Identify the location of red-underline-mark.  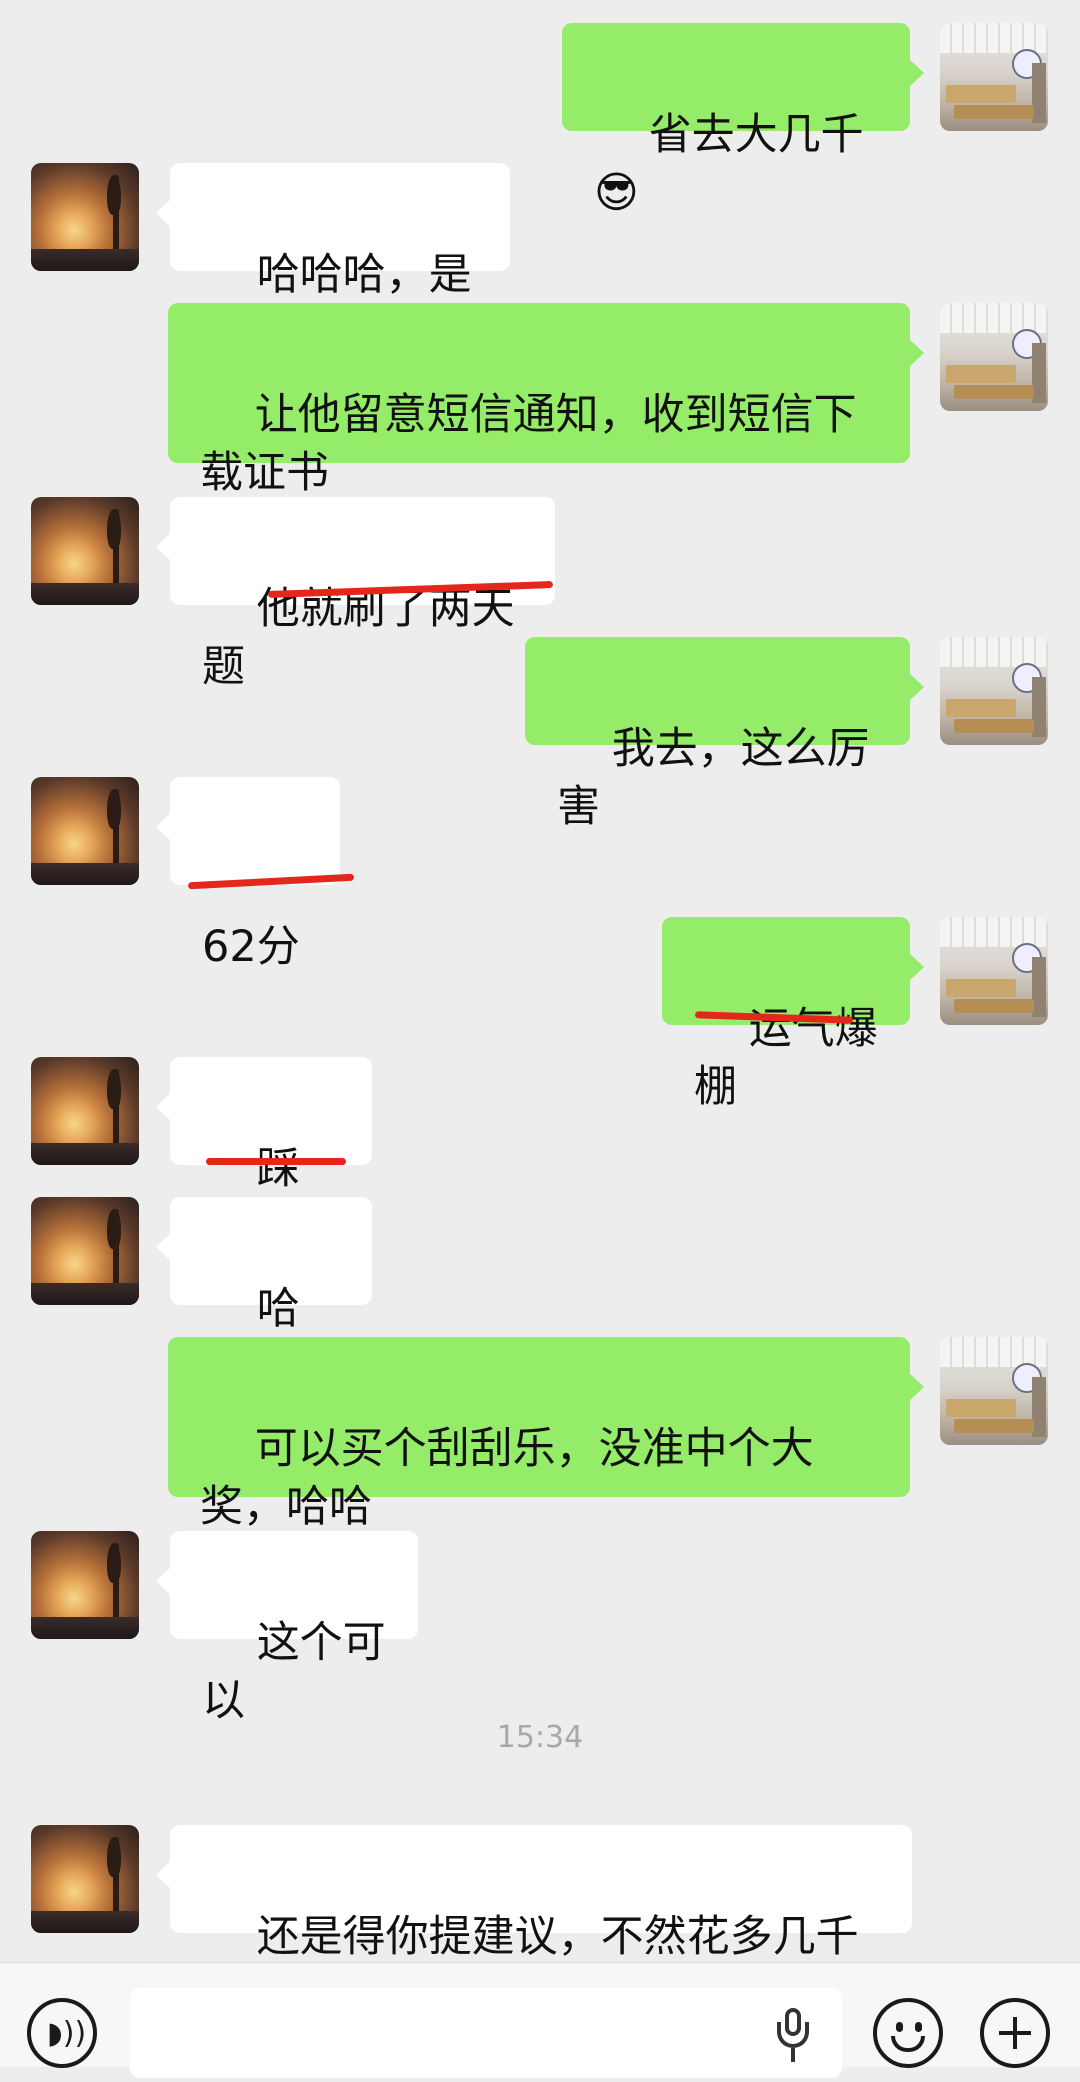
(276, 1161).